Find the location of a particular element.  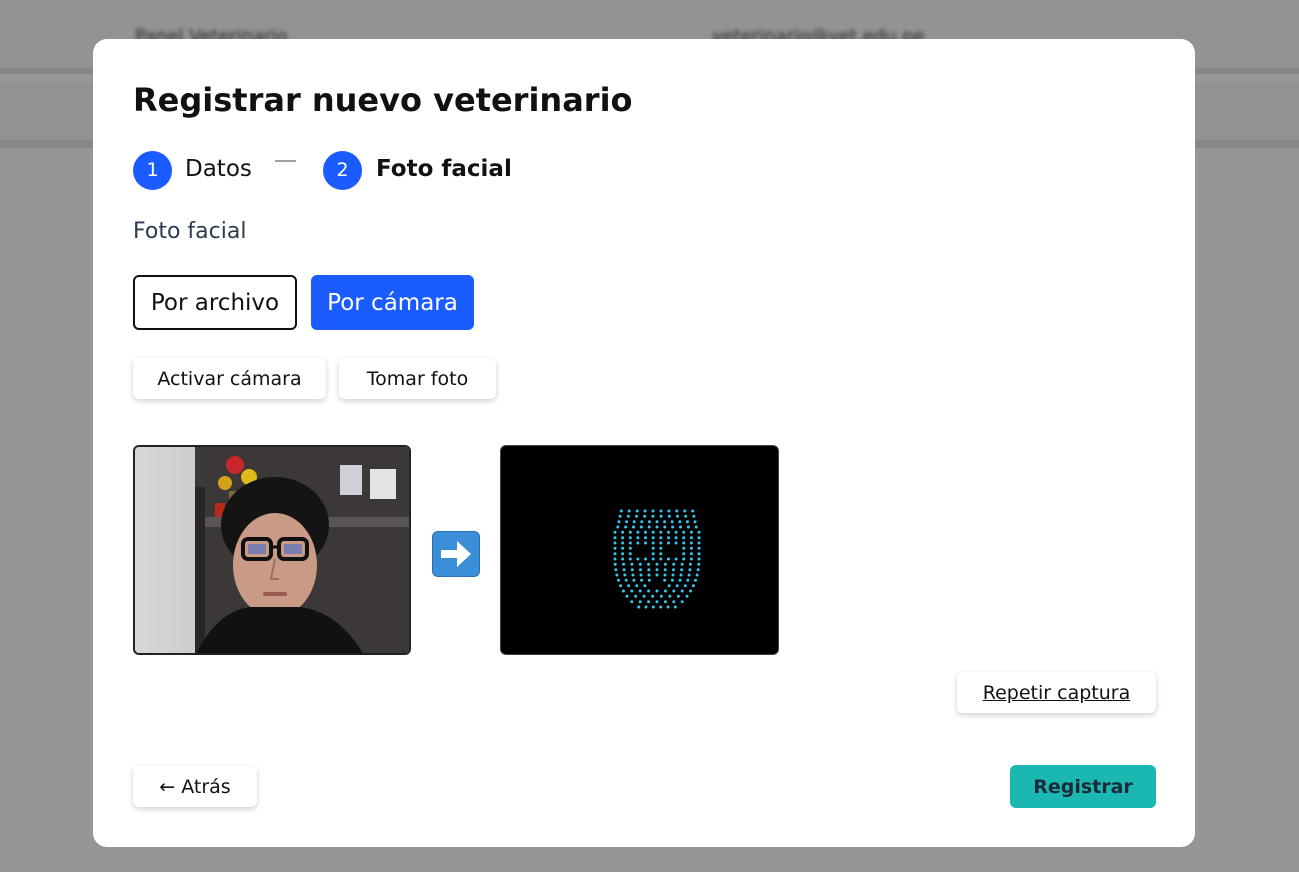

back-button: ← Atrás is located at coordinates (195, 786).